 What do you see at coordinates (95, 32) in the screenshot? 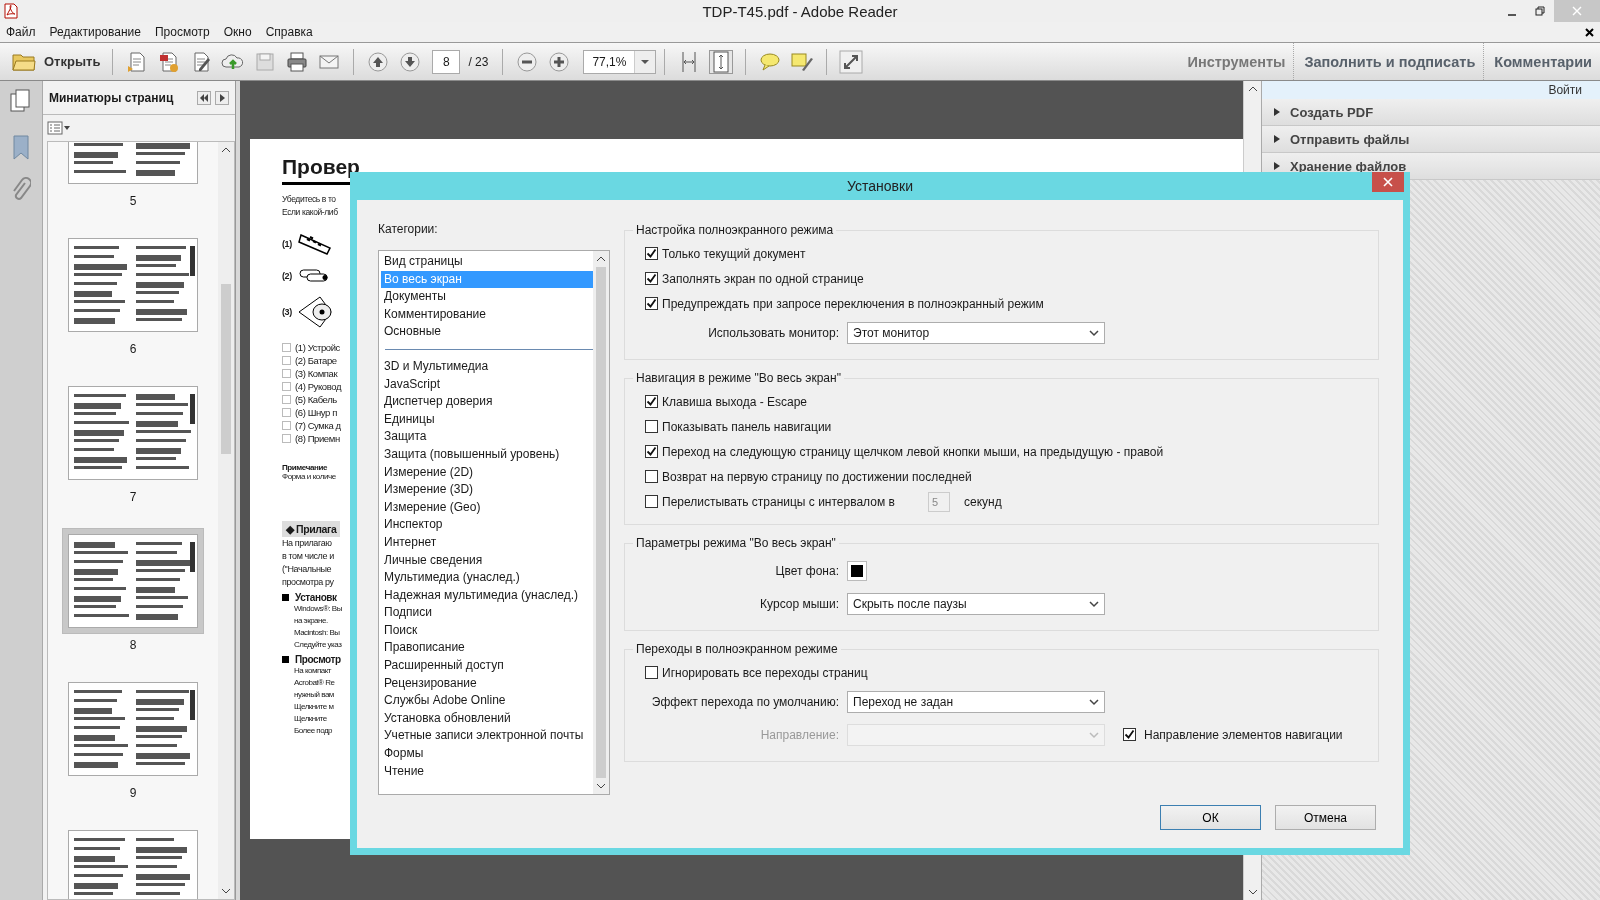
I see `menu-item: Редактирование` at bounding box center [95, 32].